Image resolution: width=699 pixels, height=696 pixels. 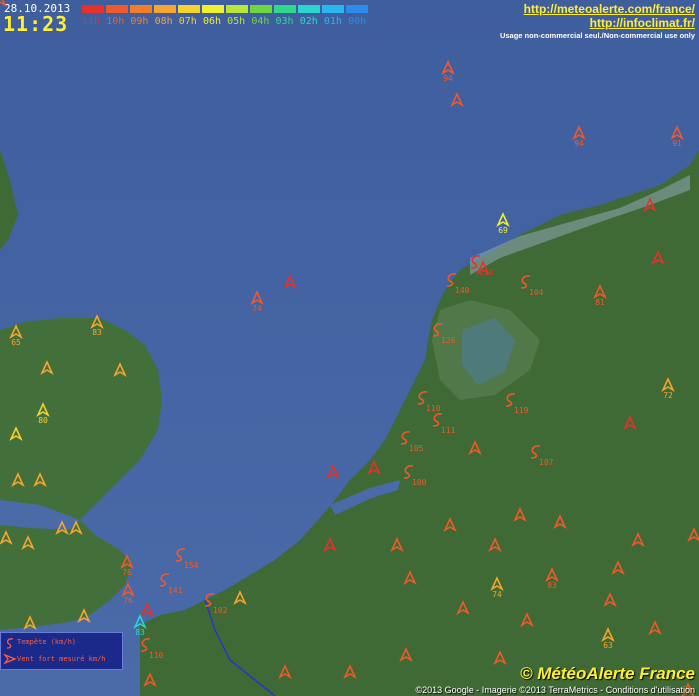 What do you see at coordinates (237, 9) in the screenshot?
I see `time-swatch-05h` at bounding box center [237, 9].